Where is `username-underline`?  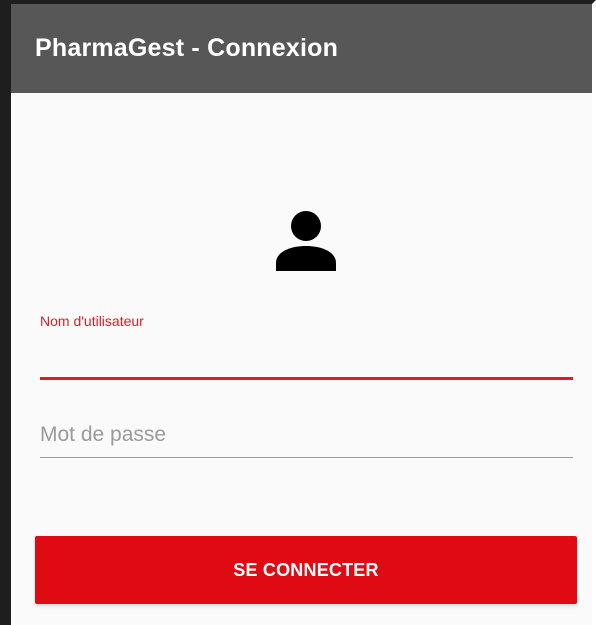 username-underline is located at coordinates (306, 378).